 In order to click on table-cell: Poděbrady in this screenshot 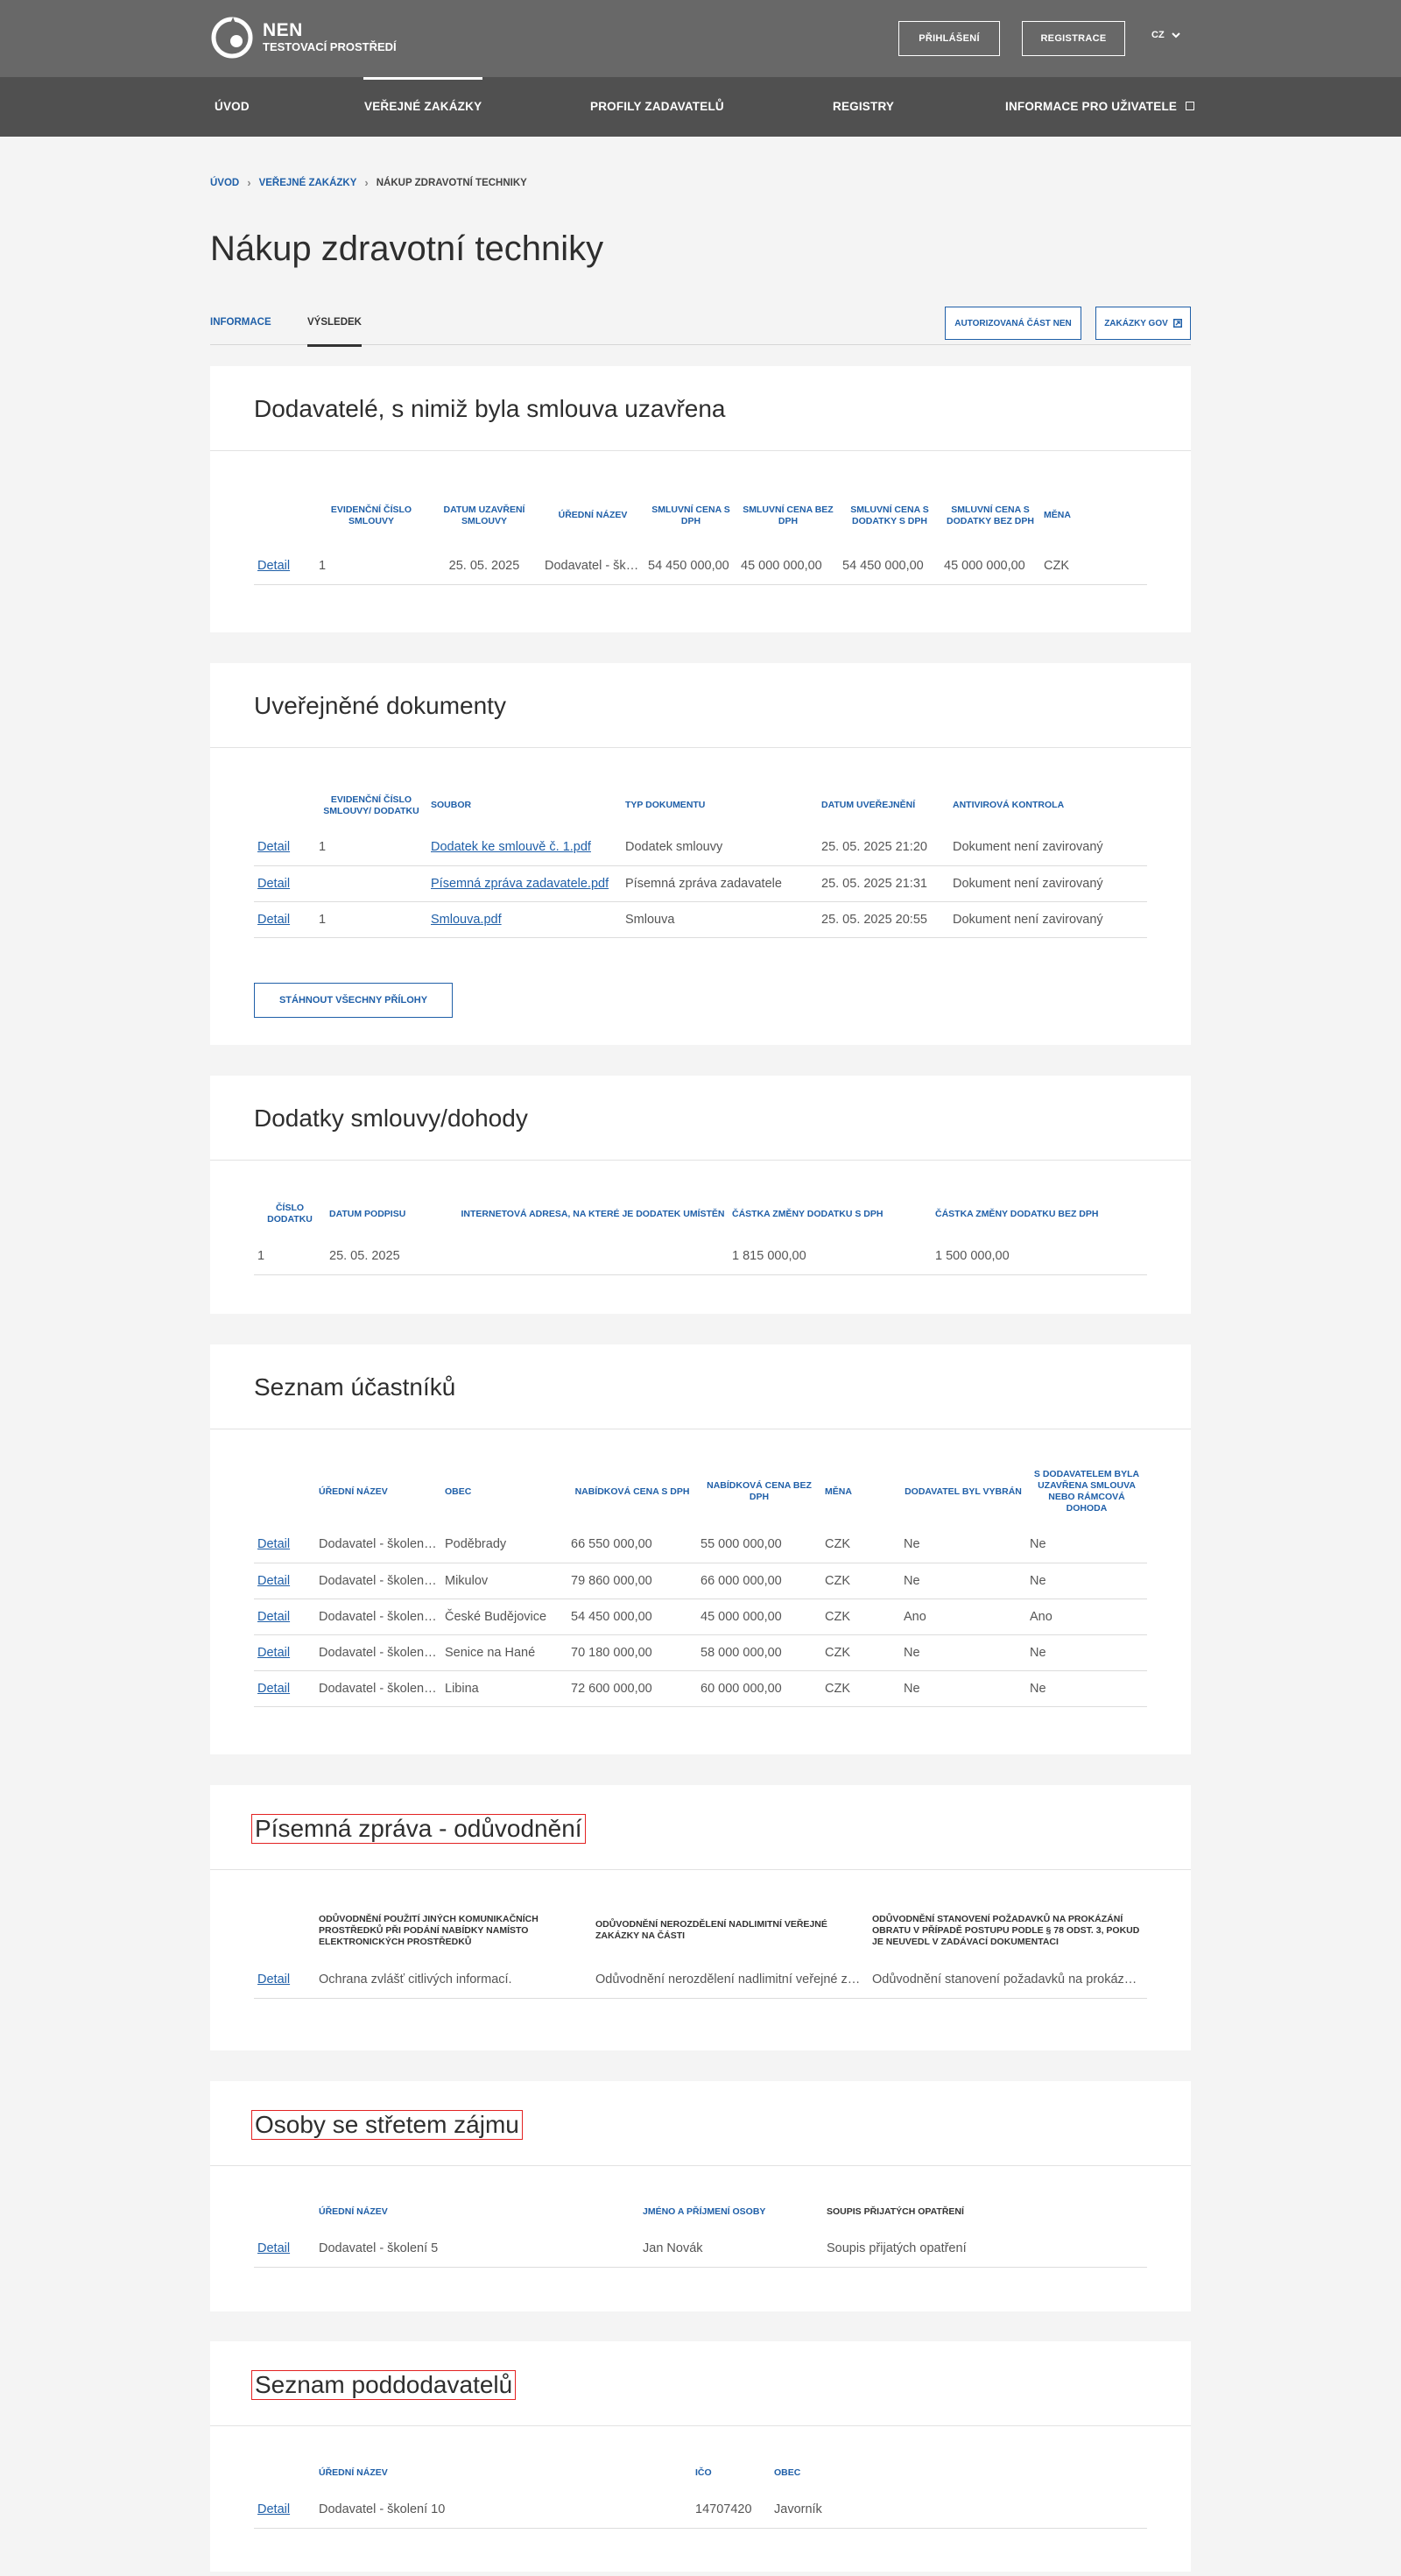, I will do `click(504, 1545)`.